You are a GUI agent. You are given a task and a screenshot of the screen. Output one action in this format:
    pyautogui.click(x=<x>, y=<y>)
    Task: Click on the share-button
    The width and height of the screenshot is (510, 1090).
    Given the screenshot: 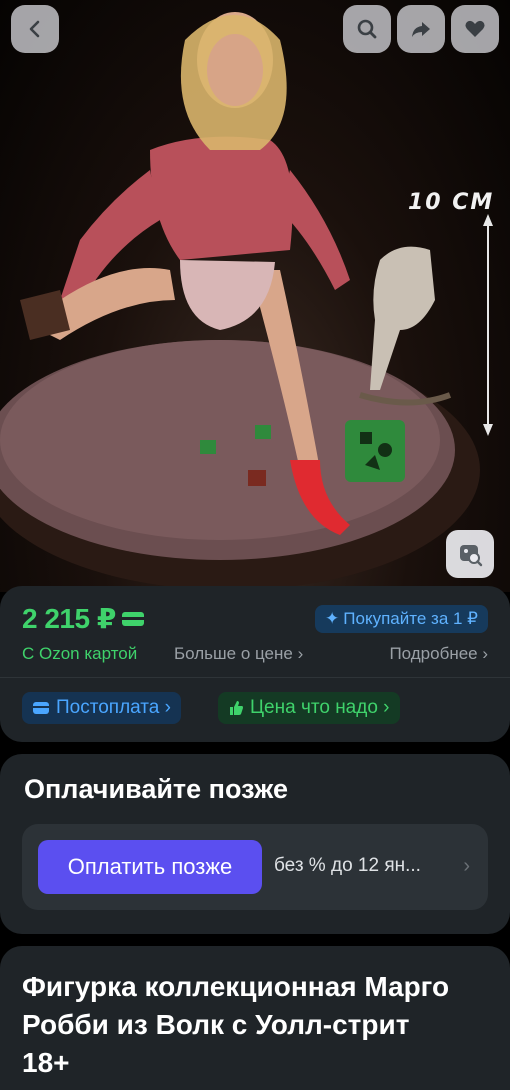 What is the action you would take?
    pyautogui.click(x=421, y=29)
    